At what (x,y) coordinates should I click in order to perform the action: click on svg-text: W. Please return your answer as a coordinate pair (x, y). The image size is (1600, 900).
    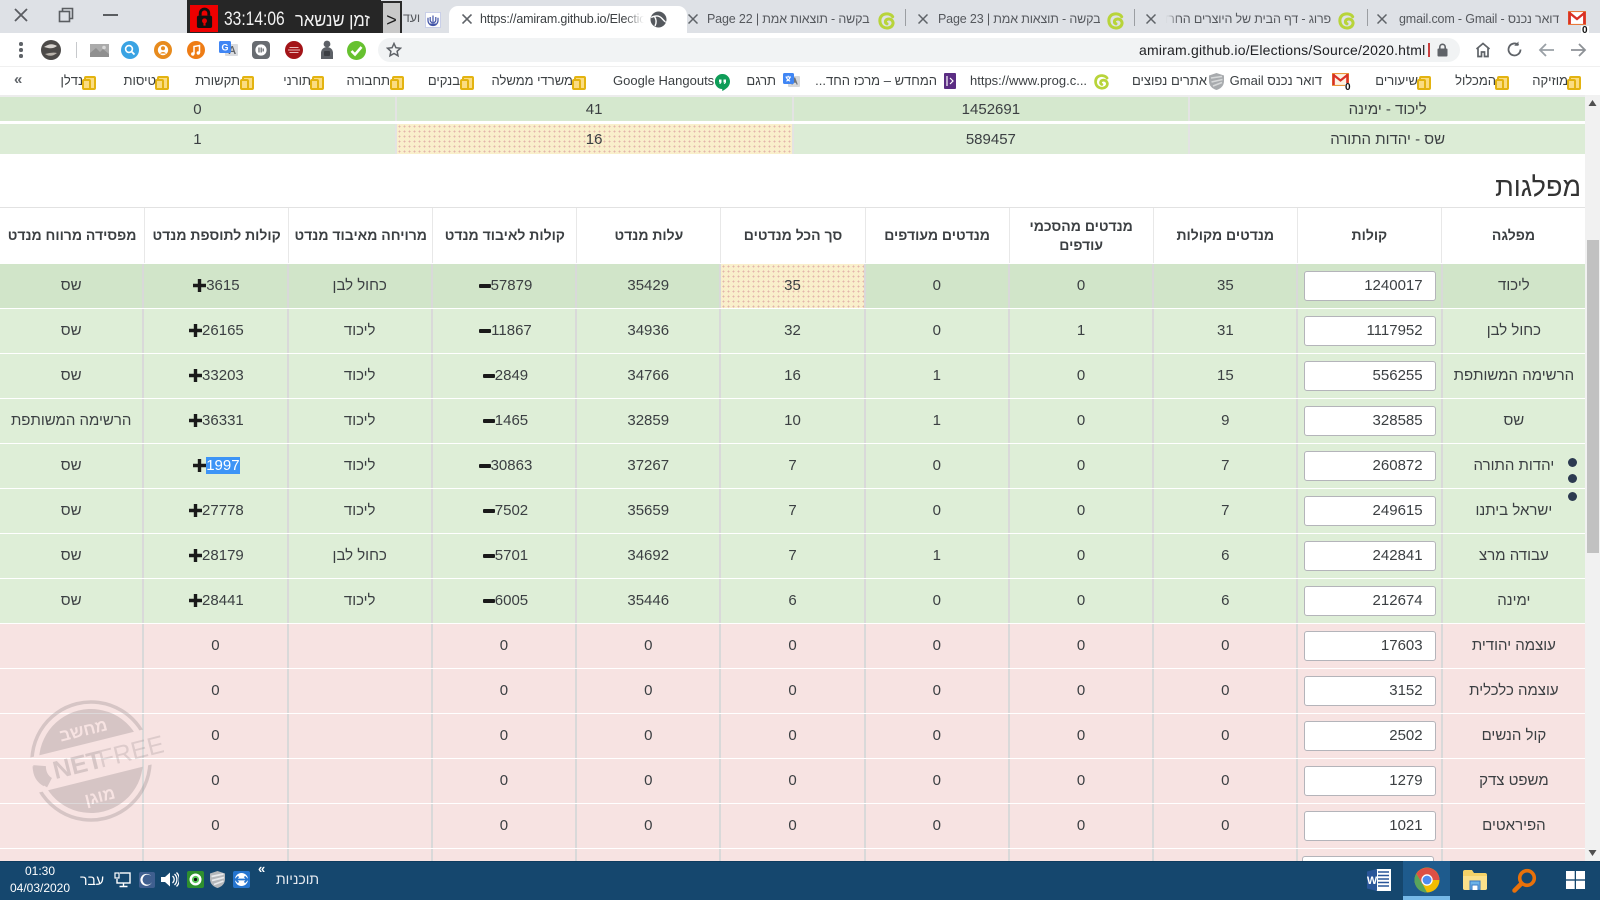
    Looking at the image, I should click on (1372, 881).